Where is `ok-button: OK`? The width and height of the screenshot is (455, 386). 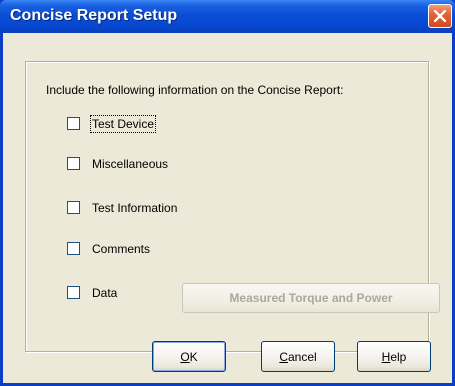 ok-button: OK is located at coordinates (189, 356).